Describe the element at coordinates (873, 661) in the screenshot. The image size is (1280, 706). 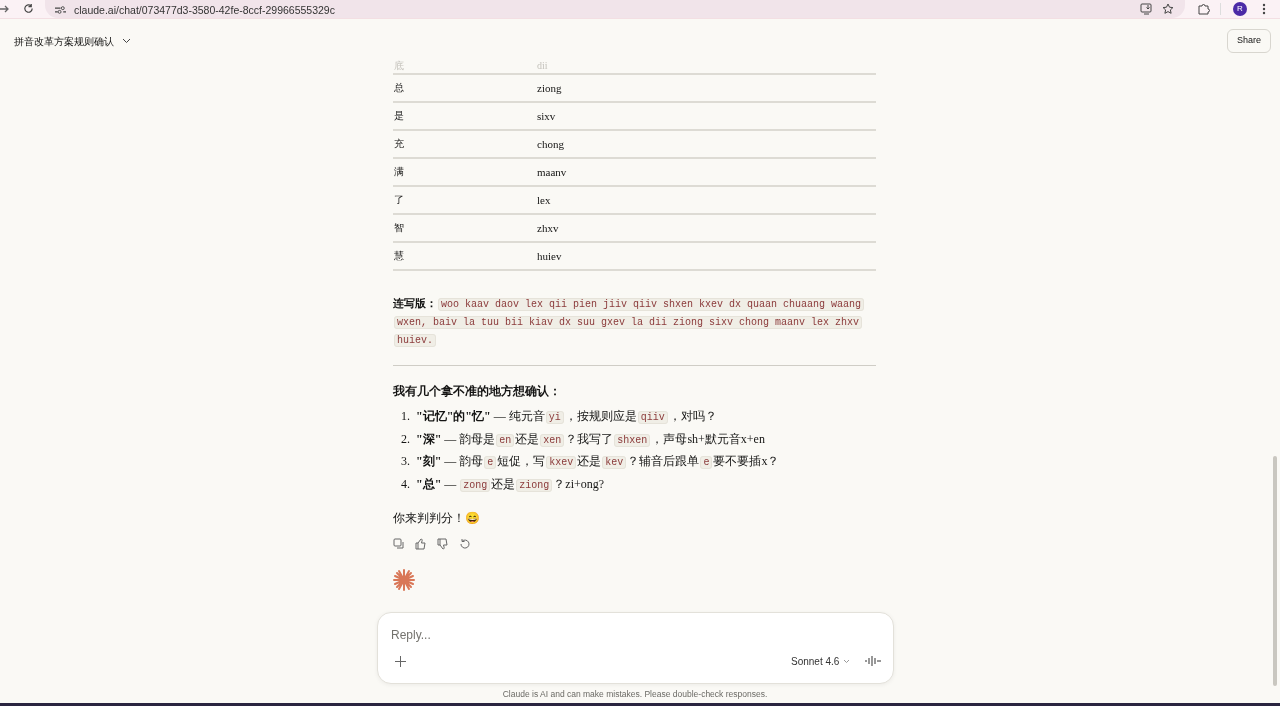
I see `voice-icon` at that location.